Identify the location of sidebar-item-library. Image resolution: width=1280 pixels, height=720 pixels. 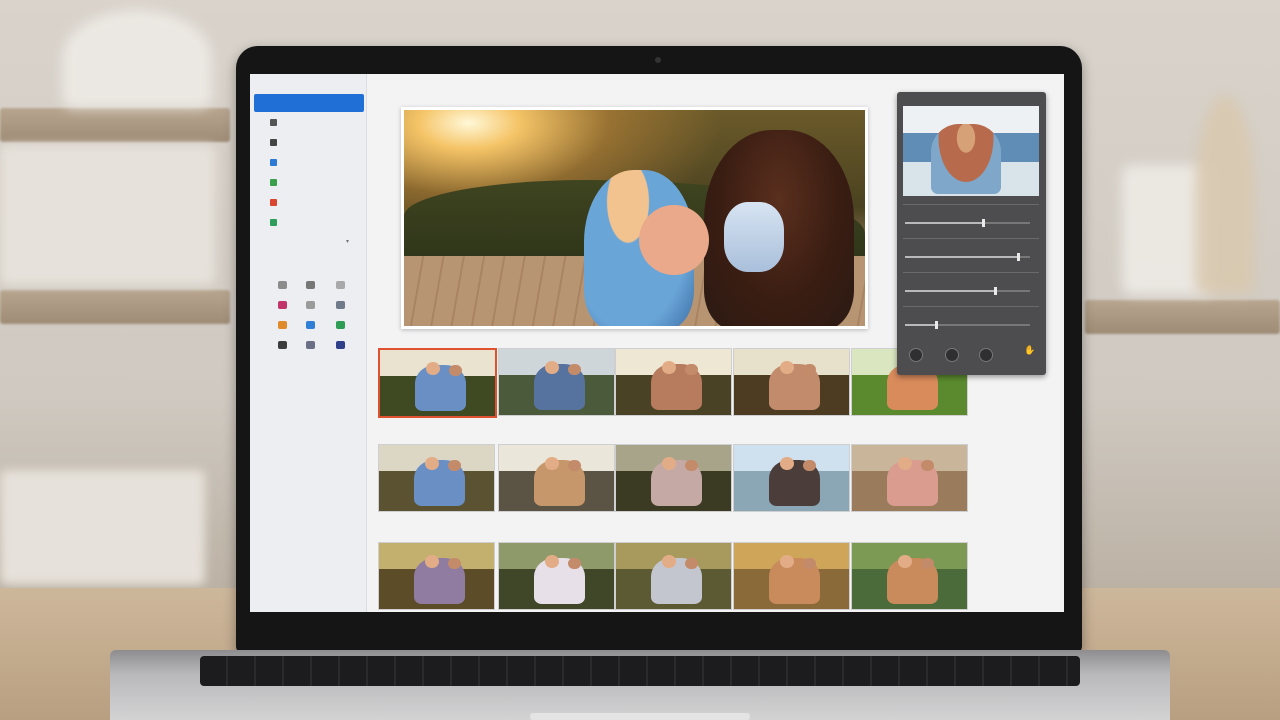
(315, 143).